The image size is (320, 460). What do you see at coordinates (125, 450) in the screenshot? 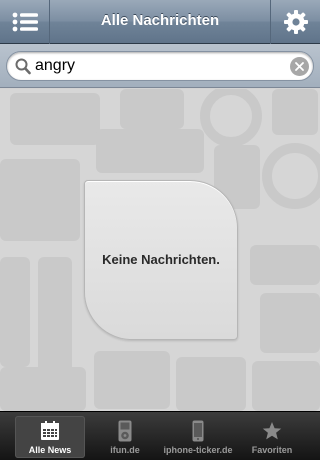
I see `tab-label: ifun.de` at bounding box center [125, 450].